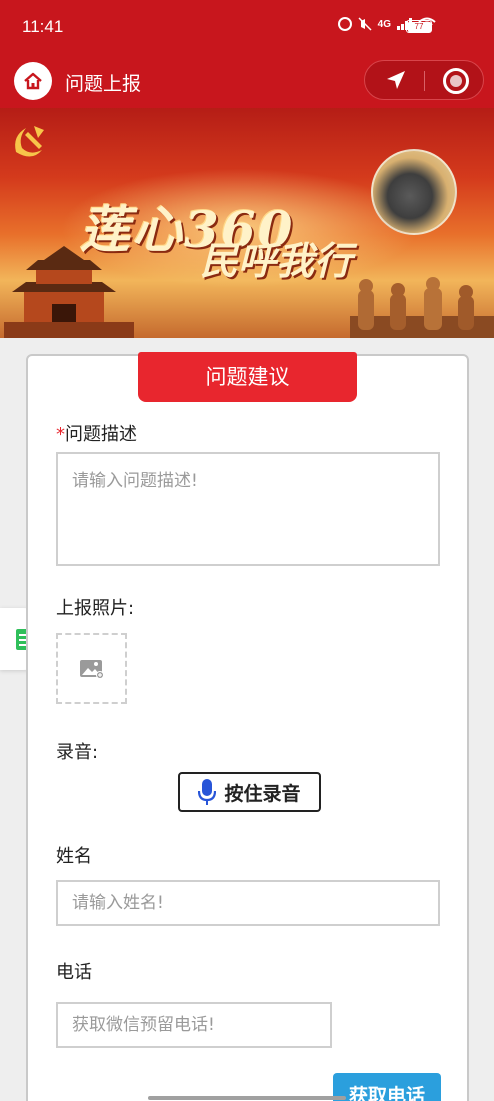  I want to click on location-arrow-icon, so click(396, 80).